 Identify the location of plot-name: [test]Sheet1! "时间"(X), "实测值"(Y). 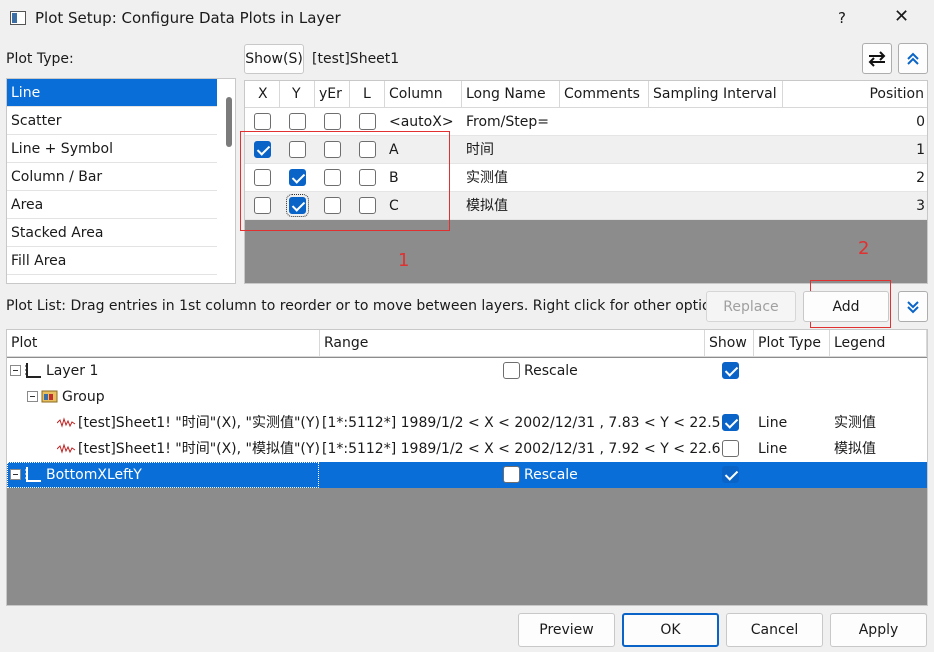
(199, 423).